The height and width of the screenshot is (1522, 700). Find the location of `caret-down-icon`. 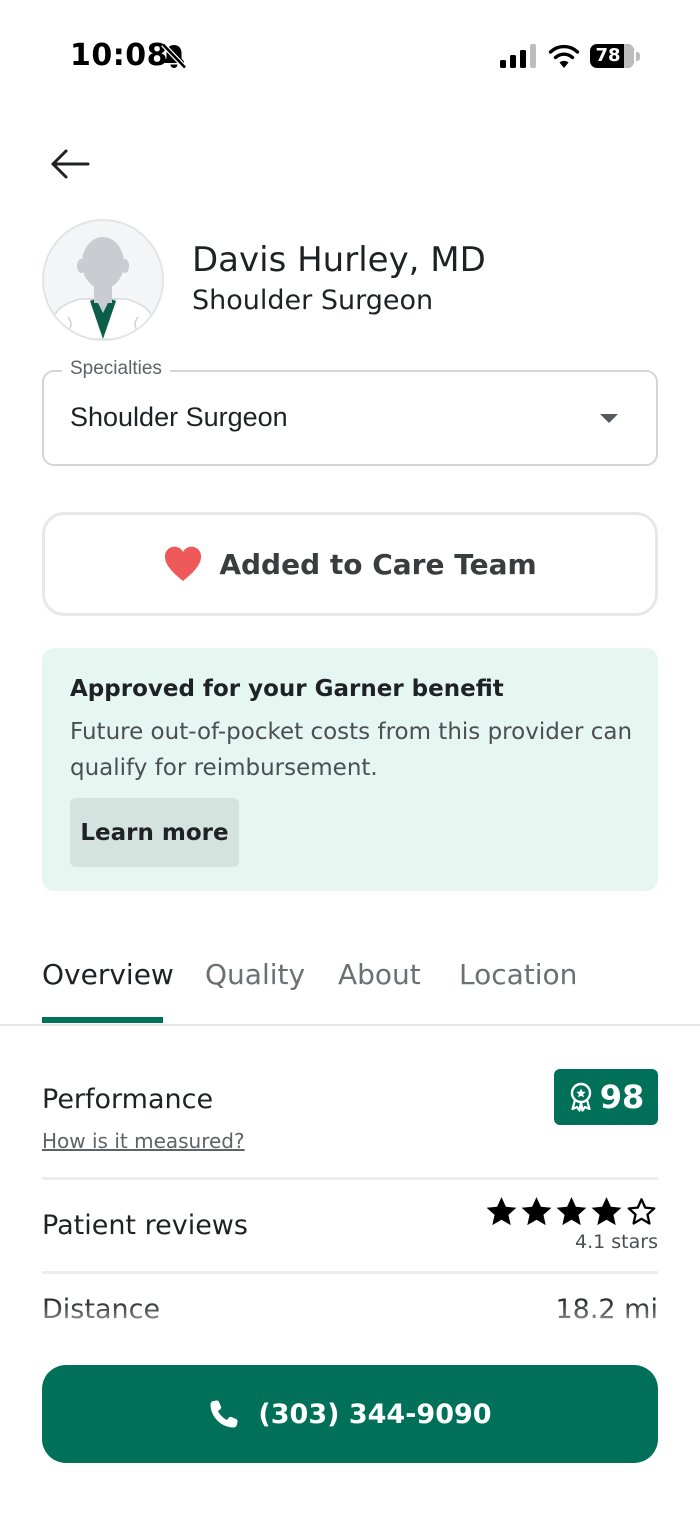

caret-down-icon is located at coordinates (609, 418).